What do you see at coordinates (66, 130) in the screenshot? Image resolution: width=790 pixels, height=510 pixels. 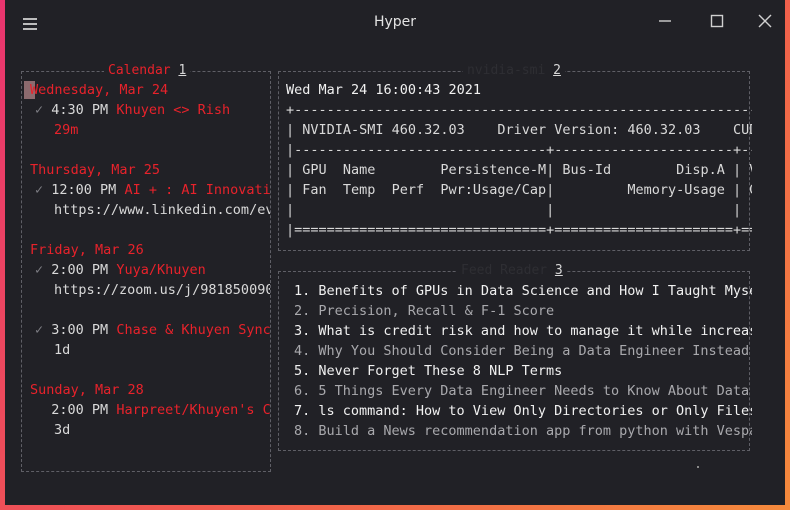 I see `event-detail: 29m` at bounding box center [66, 130].